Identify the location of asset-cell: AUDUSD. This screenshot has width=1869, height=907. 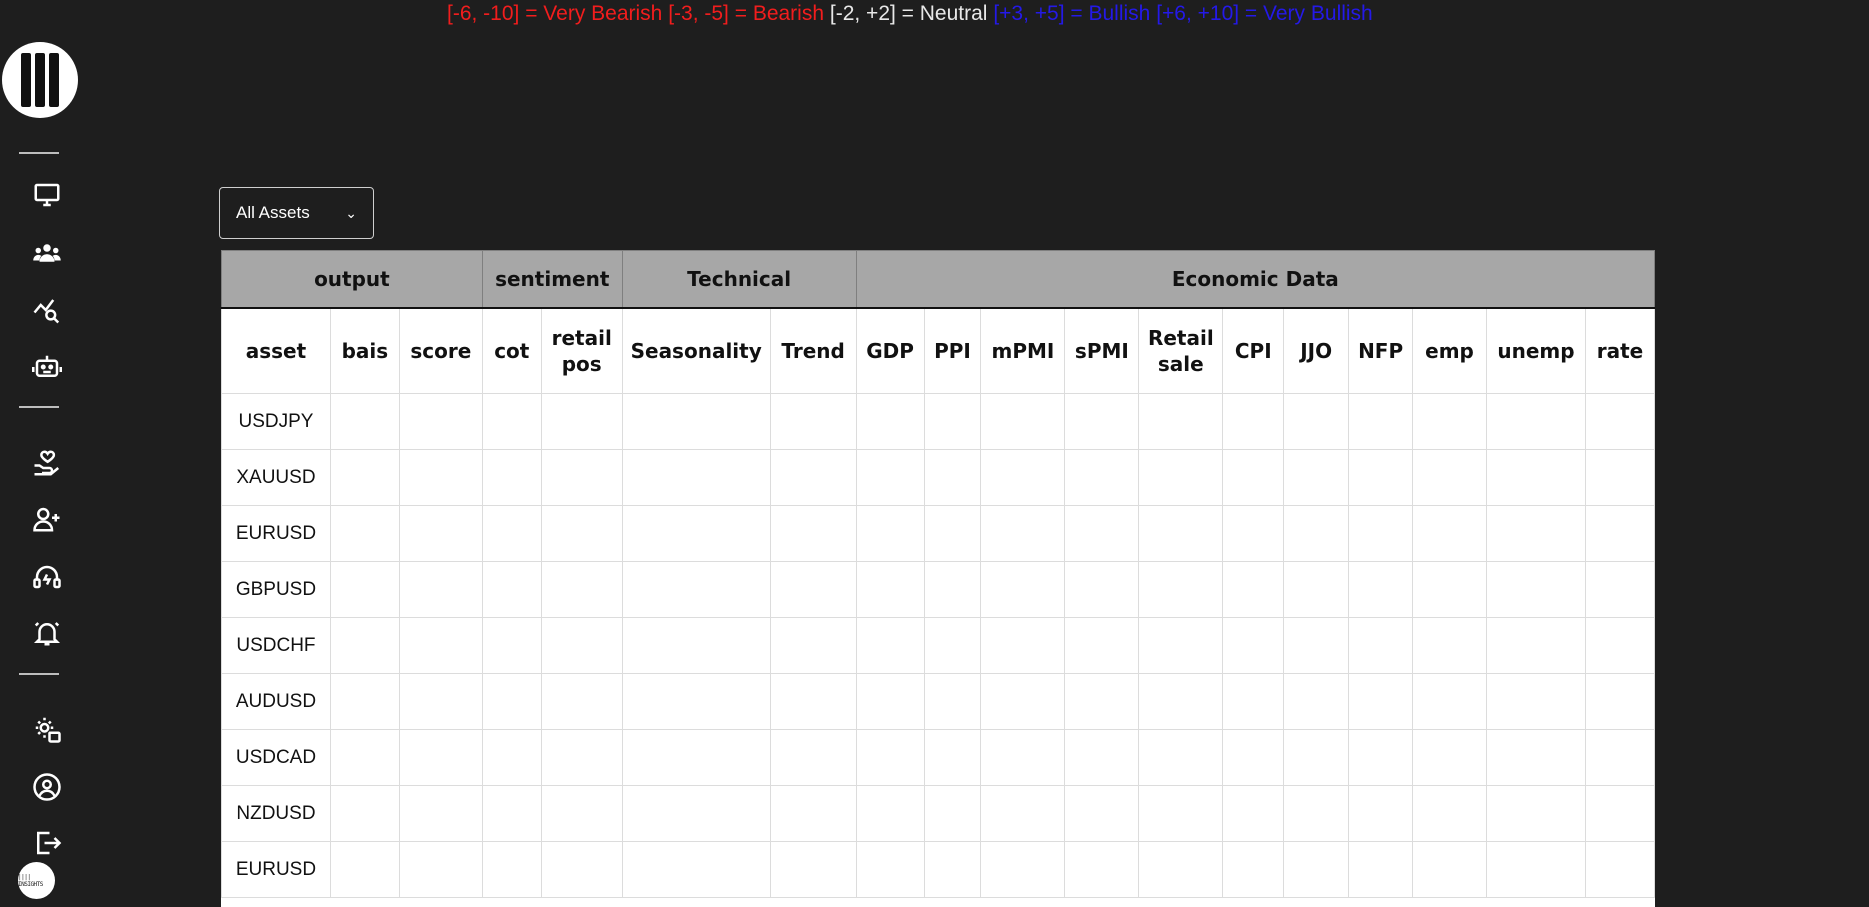
(276, 701).